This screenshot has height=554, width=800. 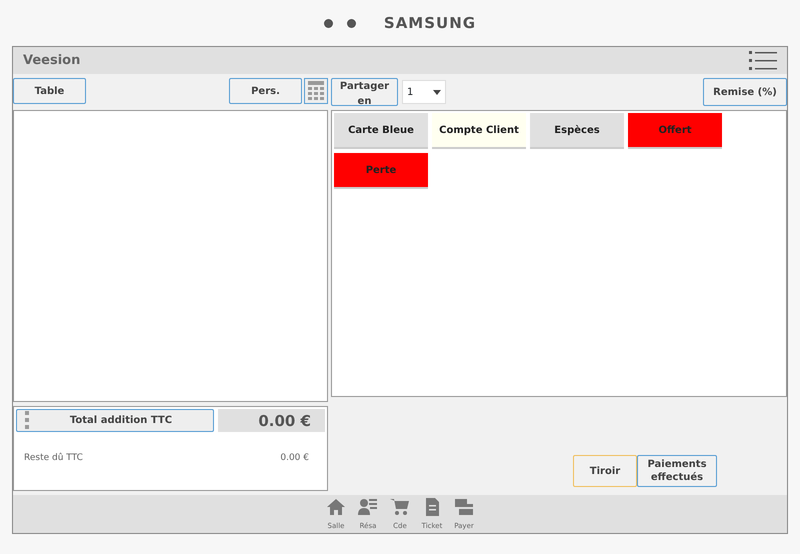 What do you see at coordinates (265, 91) in the screenshot?
I see `persons-button: Pers.` at bounding box center [265, 91].